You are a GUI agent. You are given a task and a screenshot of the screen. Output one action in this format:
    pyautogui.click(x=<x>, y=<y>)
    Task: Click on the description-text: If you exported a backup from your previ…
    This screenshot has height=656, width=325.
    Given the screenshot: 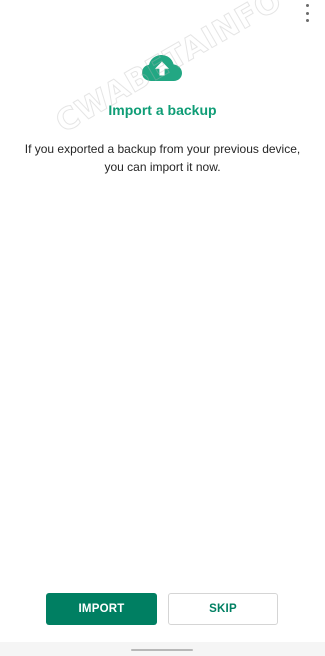 What is the action you would take?
    pyautogui.click(x=162, y=158)
    